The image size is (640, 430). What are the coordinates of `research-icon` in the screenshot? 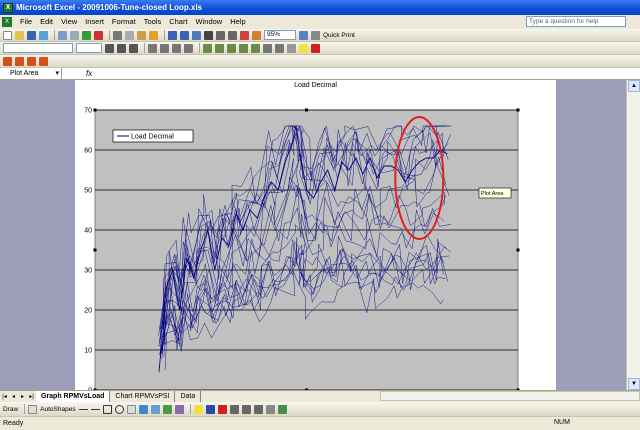 It's located at (98, 35).